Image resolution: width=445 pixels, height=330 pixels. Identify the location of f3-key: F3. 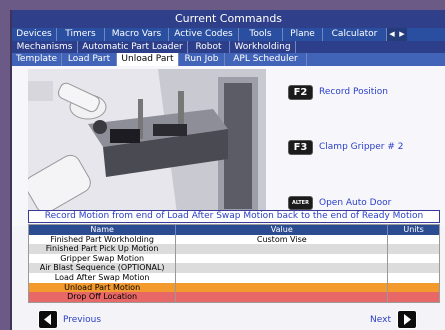
(300, 147).